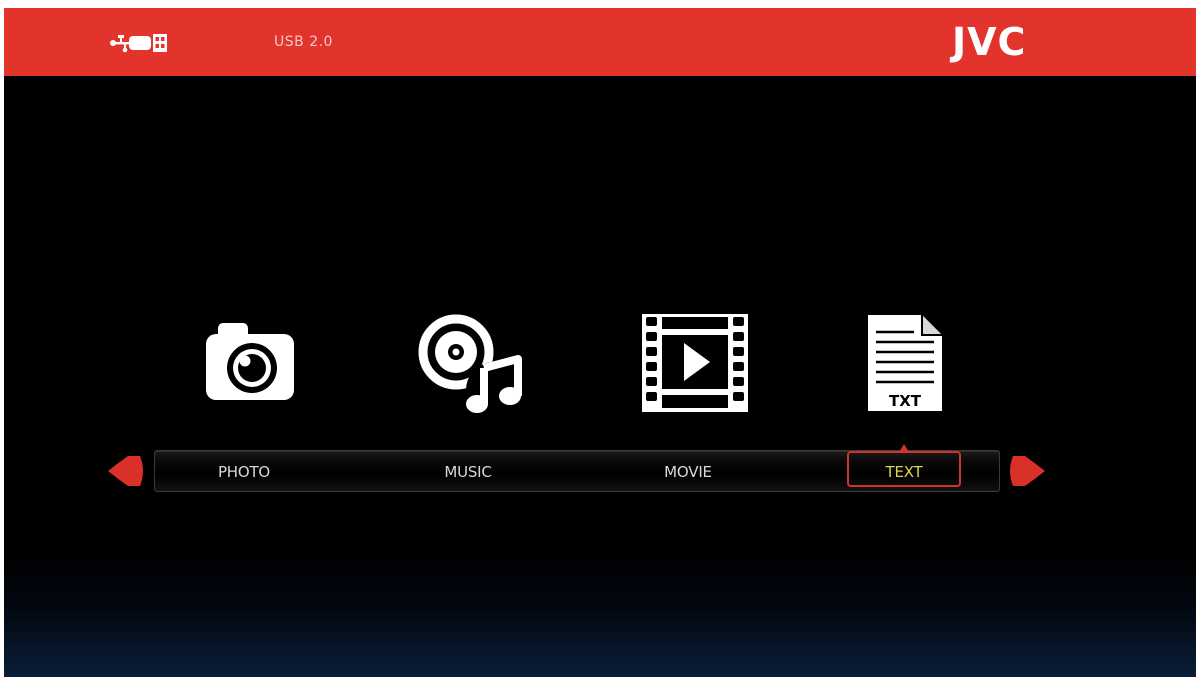  Describe the element at coordinates (126, 471) in the screenshot. I see `arrow-left-icon` at that location.